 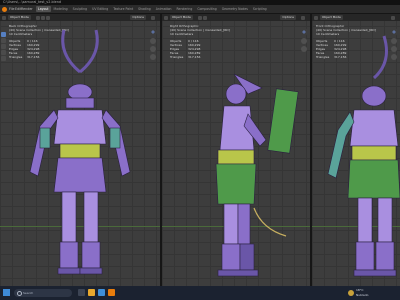 What do you see at coordinates (19, 293) in the screenshot?
I see `search-icon` at bounding box center [19, 293].